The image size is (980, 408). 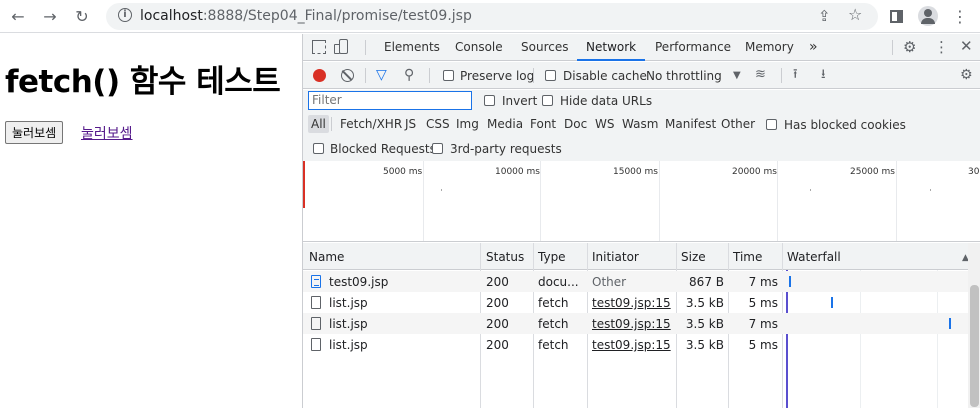 I want to click on overview-tick: 30, so click(x=974, y=172).